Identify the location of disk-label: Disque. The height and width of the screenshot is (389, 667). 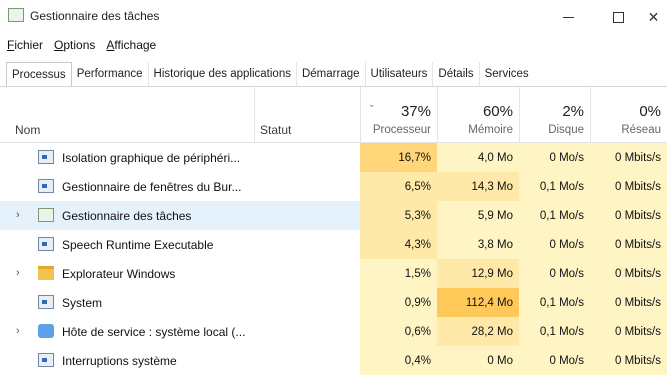
(566, 130).